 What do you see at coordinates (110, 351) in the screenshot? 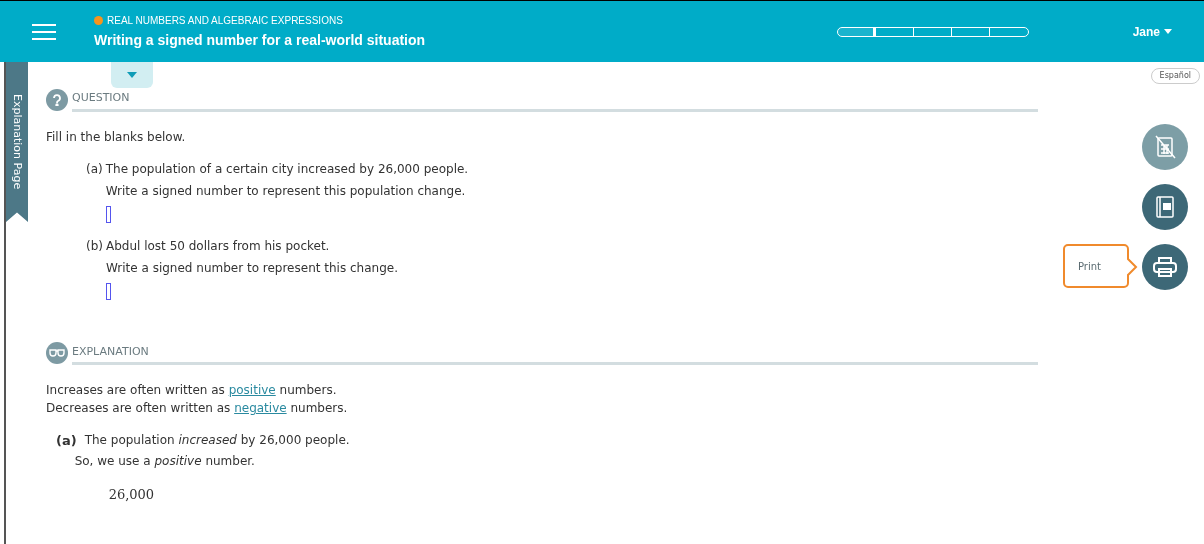
I see `section-heading: EXPLANATION` at bounding box center [110, 351].